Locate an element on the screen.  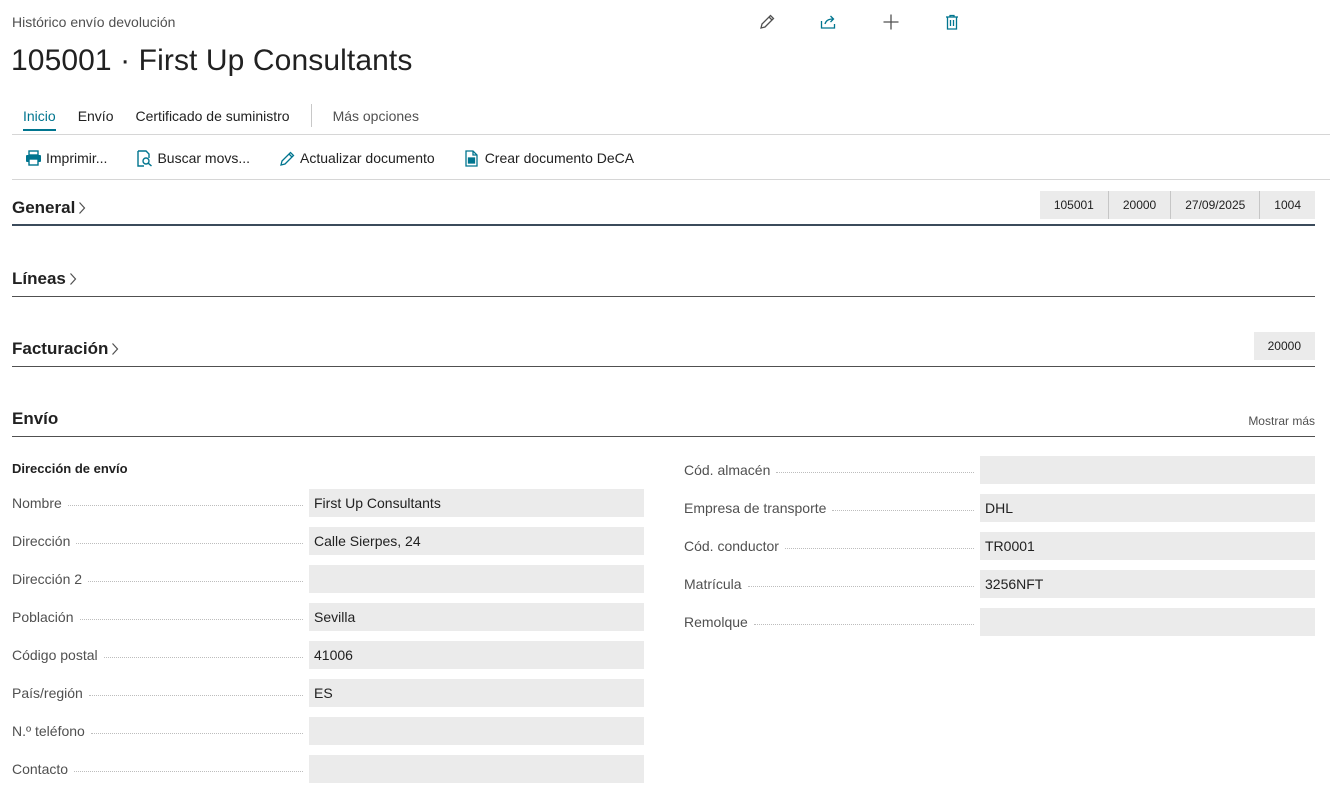
tab-separator is located at coordinates (311, 115).